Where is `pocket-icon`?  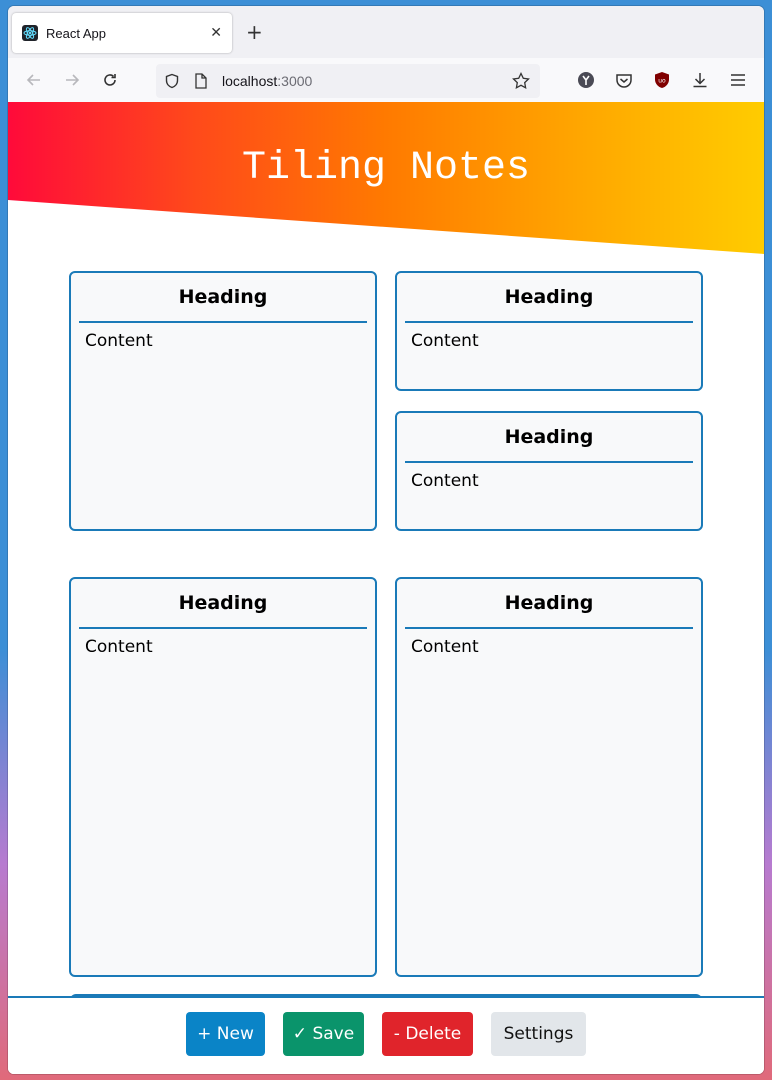 pocket-icon is located at coordinates (624, 80).